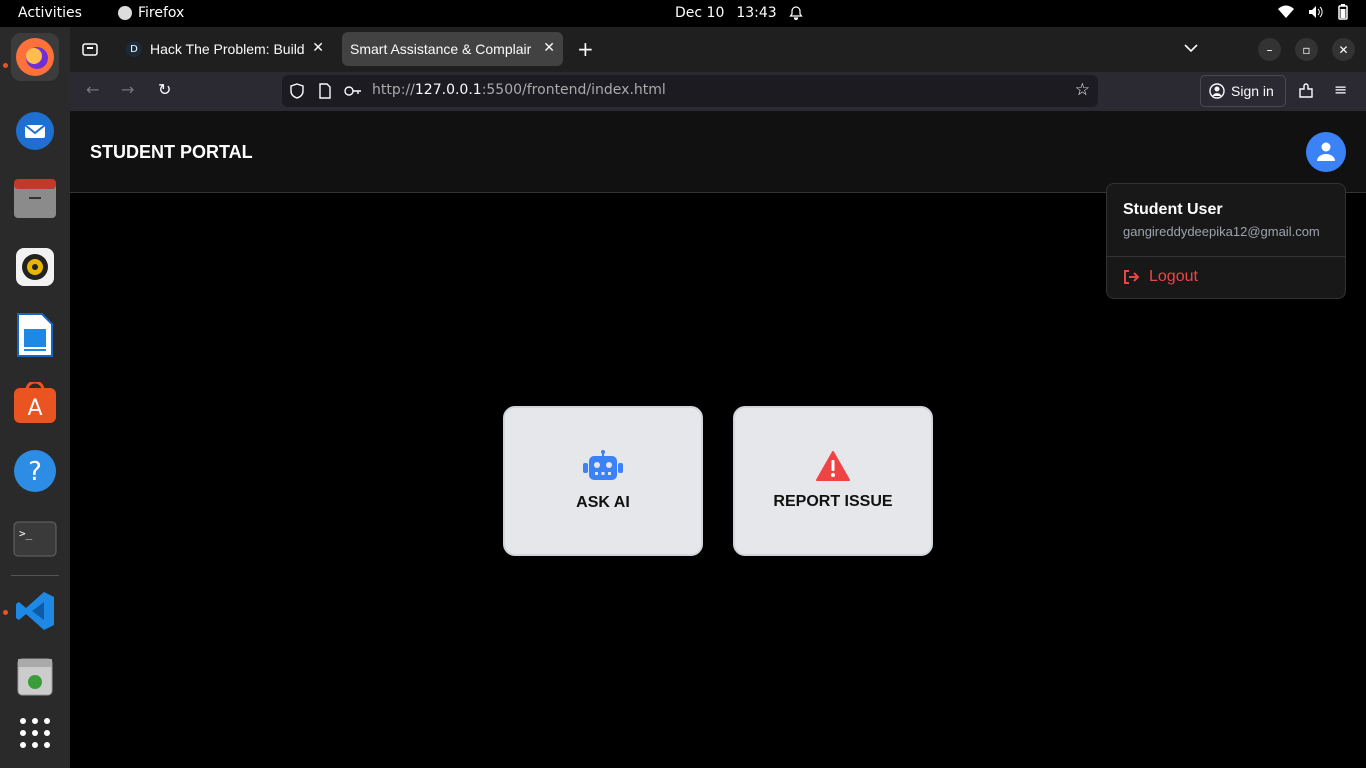 The height and width of the screenshot is (768, 1366). I want to click on dock-vscode, so click(35, 611).